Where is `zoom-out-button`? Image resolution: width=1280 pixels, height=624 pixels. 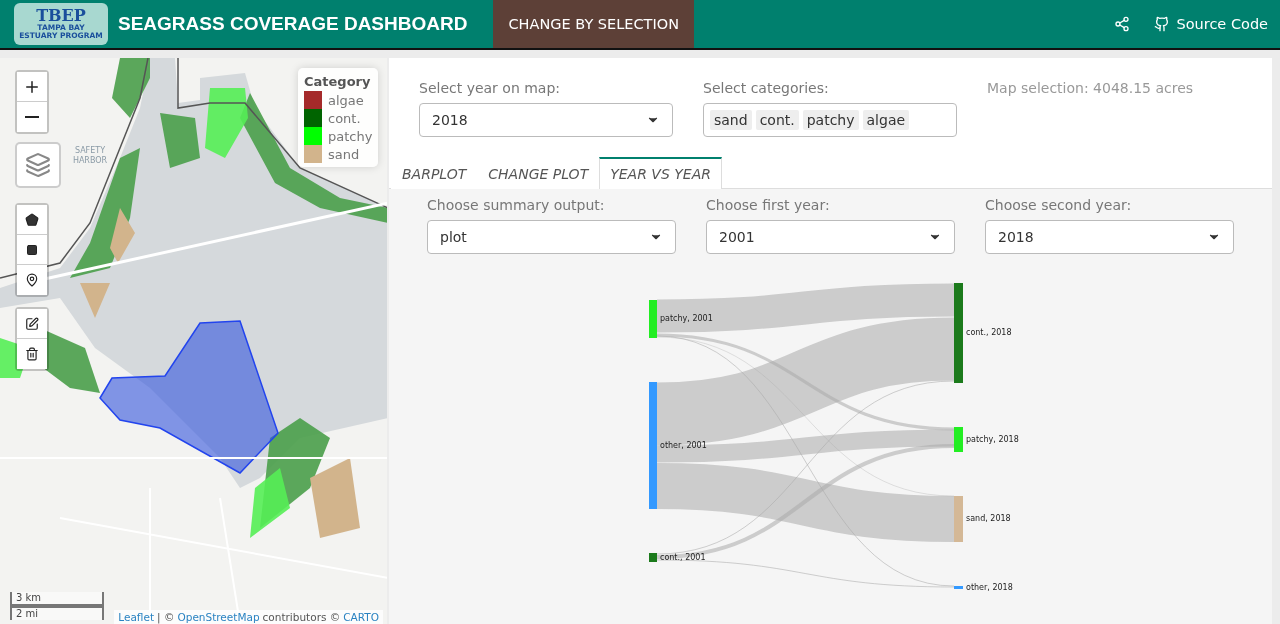
zoom-out-button is located at coordinates (32, 117).